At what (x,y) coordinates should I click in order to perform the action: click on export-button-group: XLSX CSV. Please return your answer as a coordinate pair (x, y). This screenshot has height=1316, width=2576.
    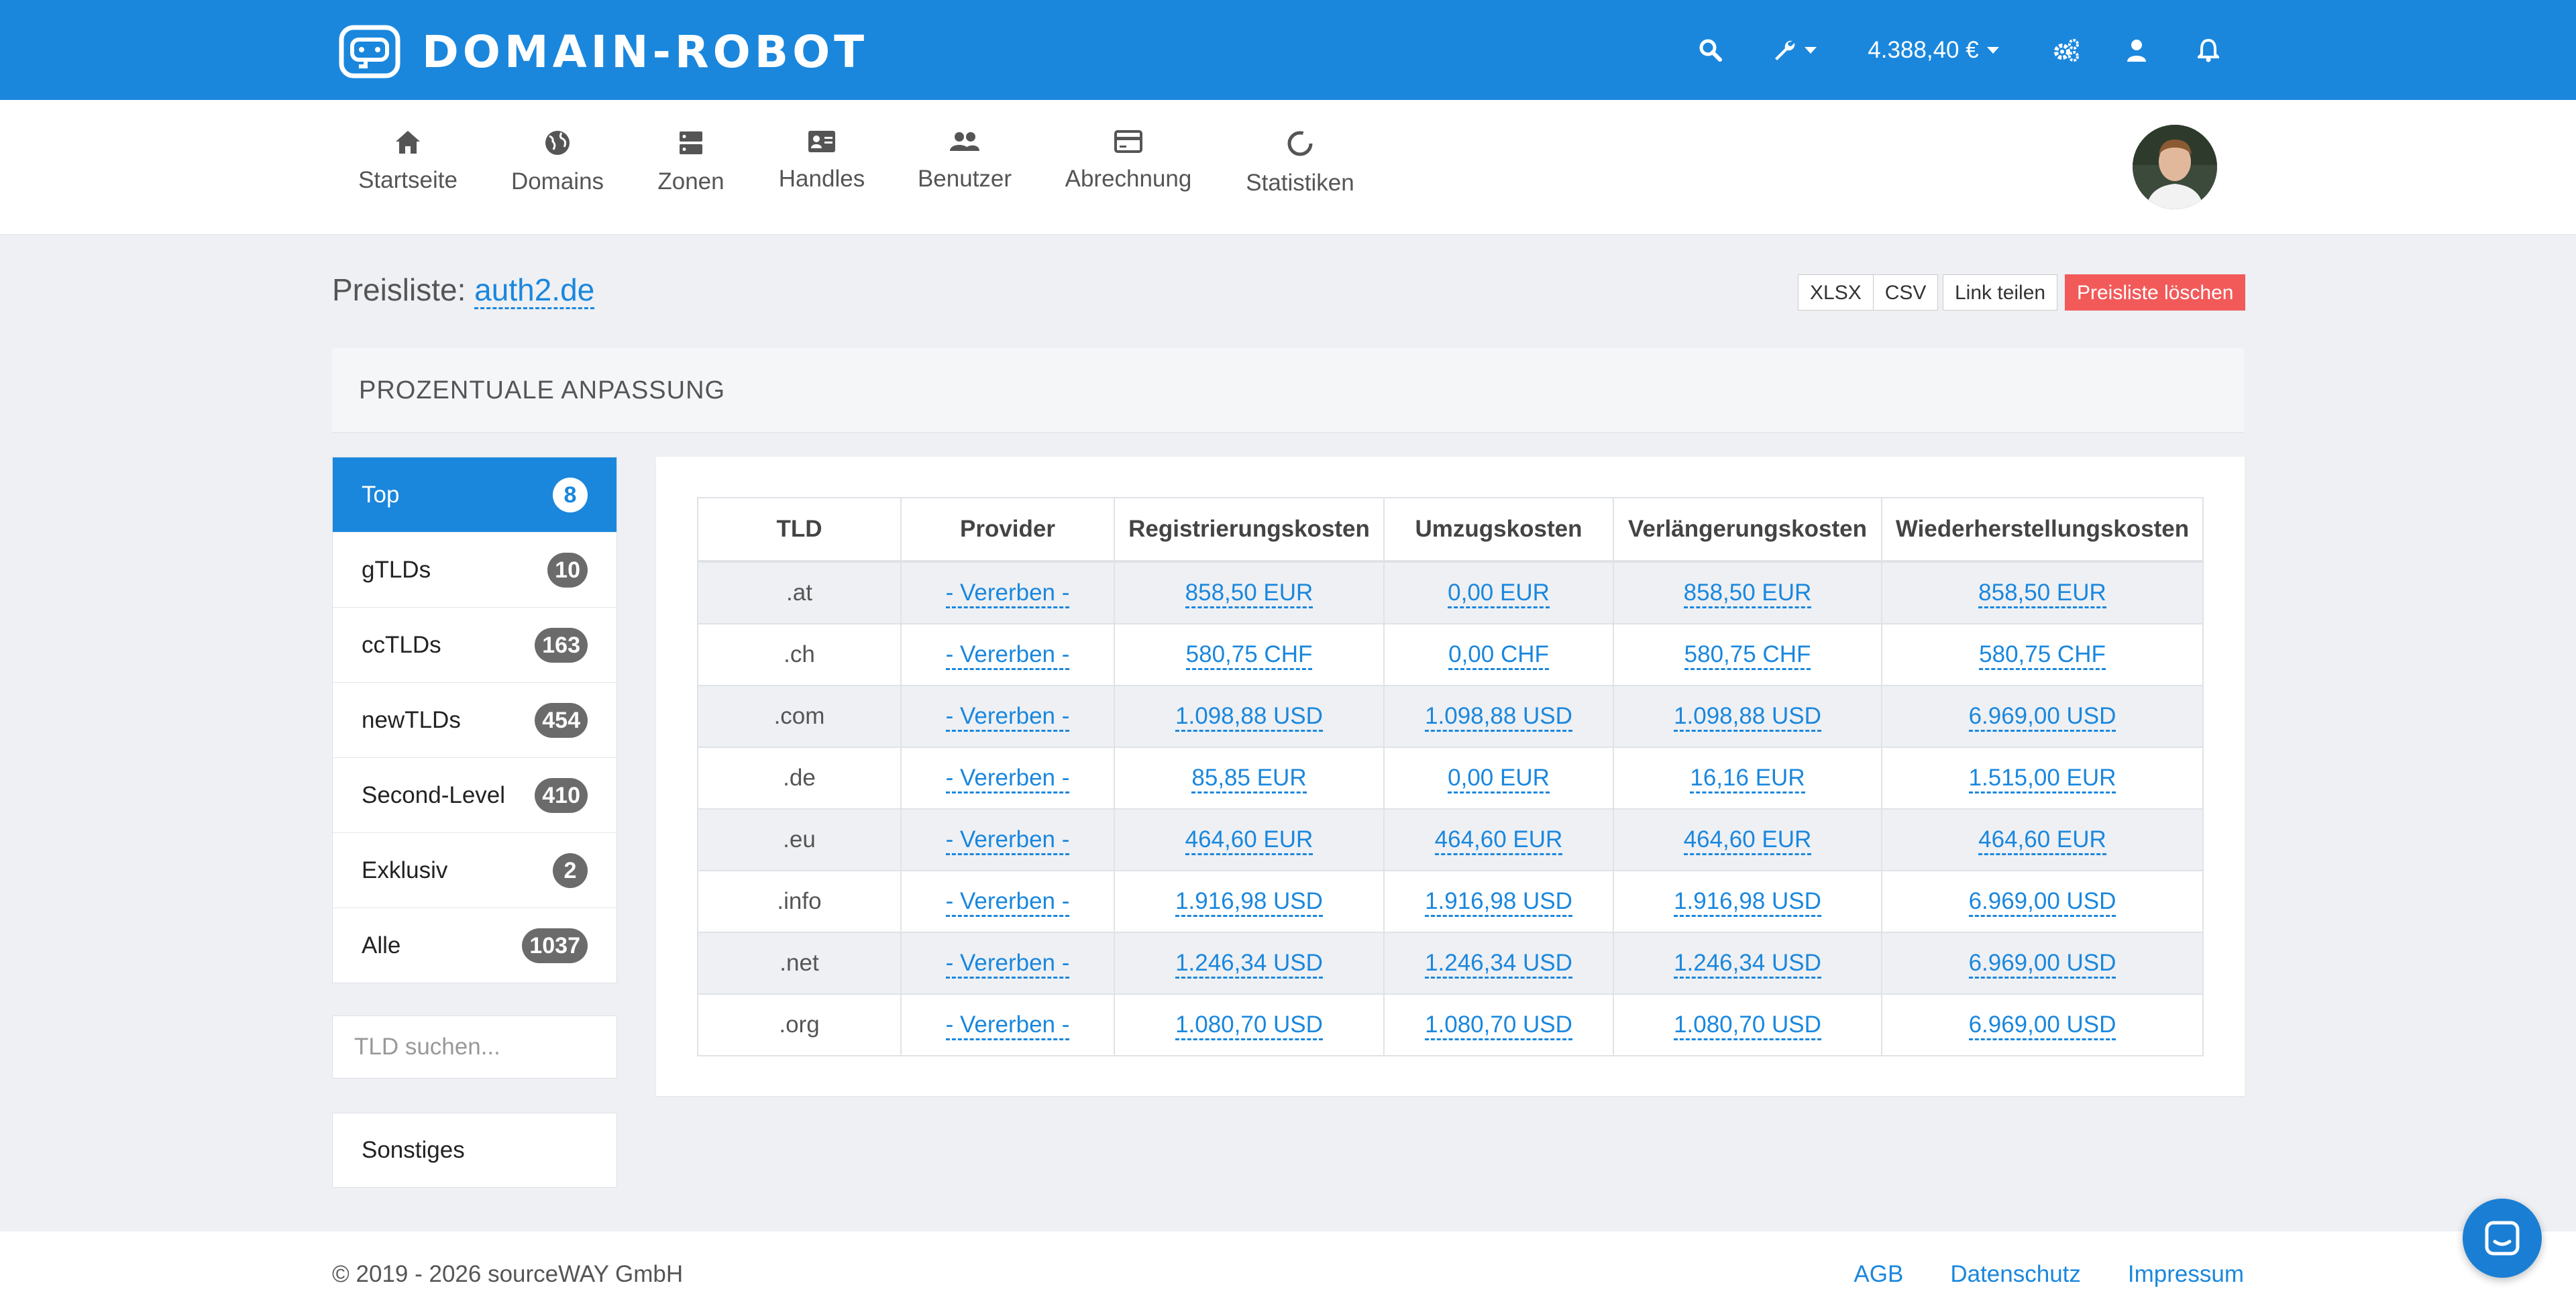
    Looking at the image, I should click on (1868, 293).